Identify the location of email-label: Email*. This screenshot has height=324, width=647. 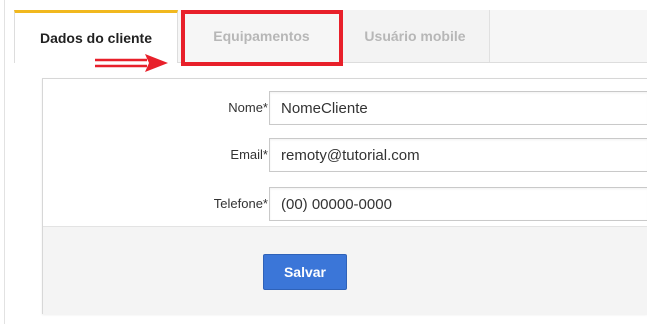
(249, 154).